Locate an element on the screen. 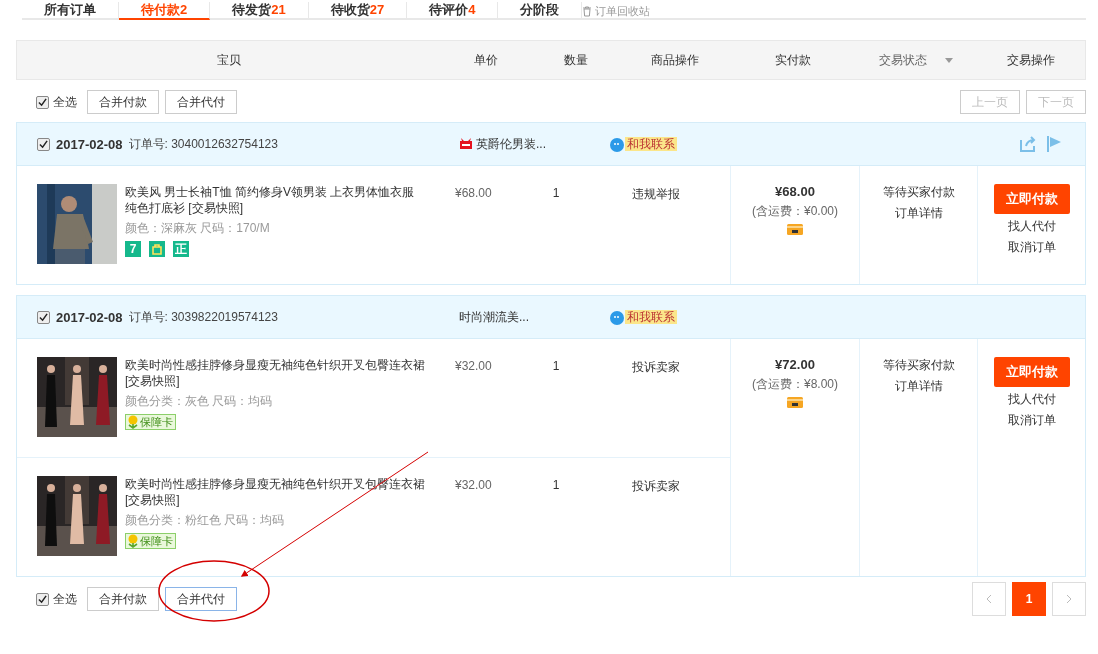 This screenshot has width=1098, height=654. order-tab: 所有订单 is located at coordinates (70, 10).